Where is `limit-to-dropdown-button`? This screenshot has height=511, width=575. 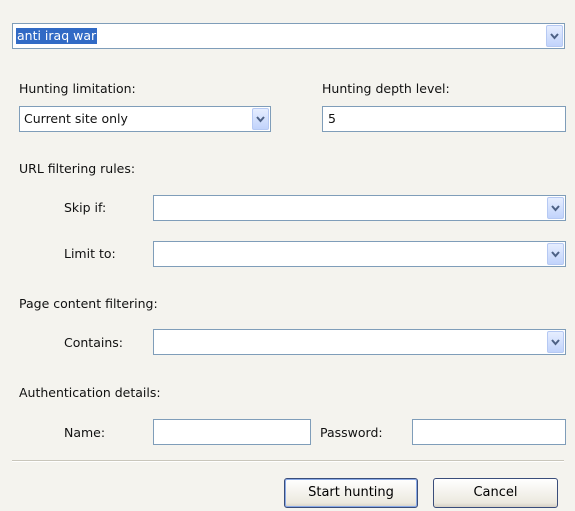 limit-to-dropdown-button is located at coordinates (555, 254).